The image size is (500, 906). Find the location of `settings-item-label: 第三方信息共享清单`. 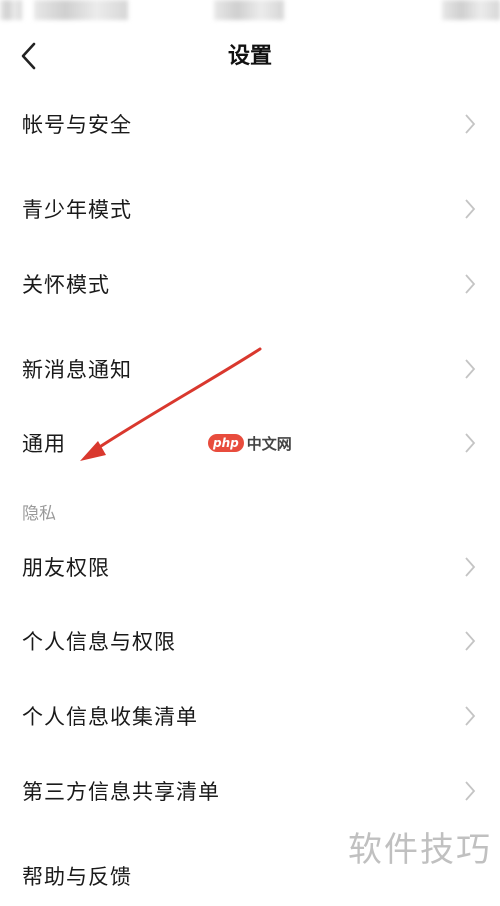

settings-item-label: 第三方信息共享清单 is located at coordinates (121, 792).